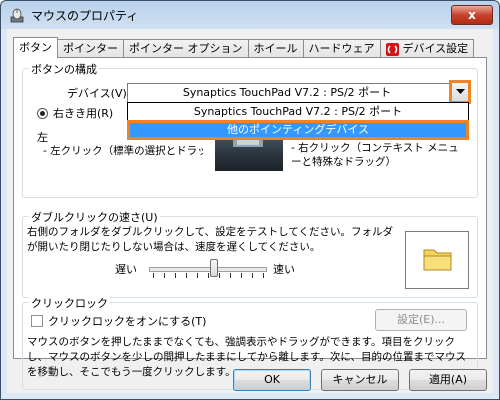  Describe the element at coordinates (42, 113) in the screenshot. I see `radio-selected-icon` at that location.